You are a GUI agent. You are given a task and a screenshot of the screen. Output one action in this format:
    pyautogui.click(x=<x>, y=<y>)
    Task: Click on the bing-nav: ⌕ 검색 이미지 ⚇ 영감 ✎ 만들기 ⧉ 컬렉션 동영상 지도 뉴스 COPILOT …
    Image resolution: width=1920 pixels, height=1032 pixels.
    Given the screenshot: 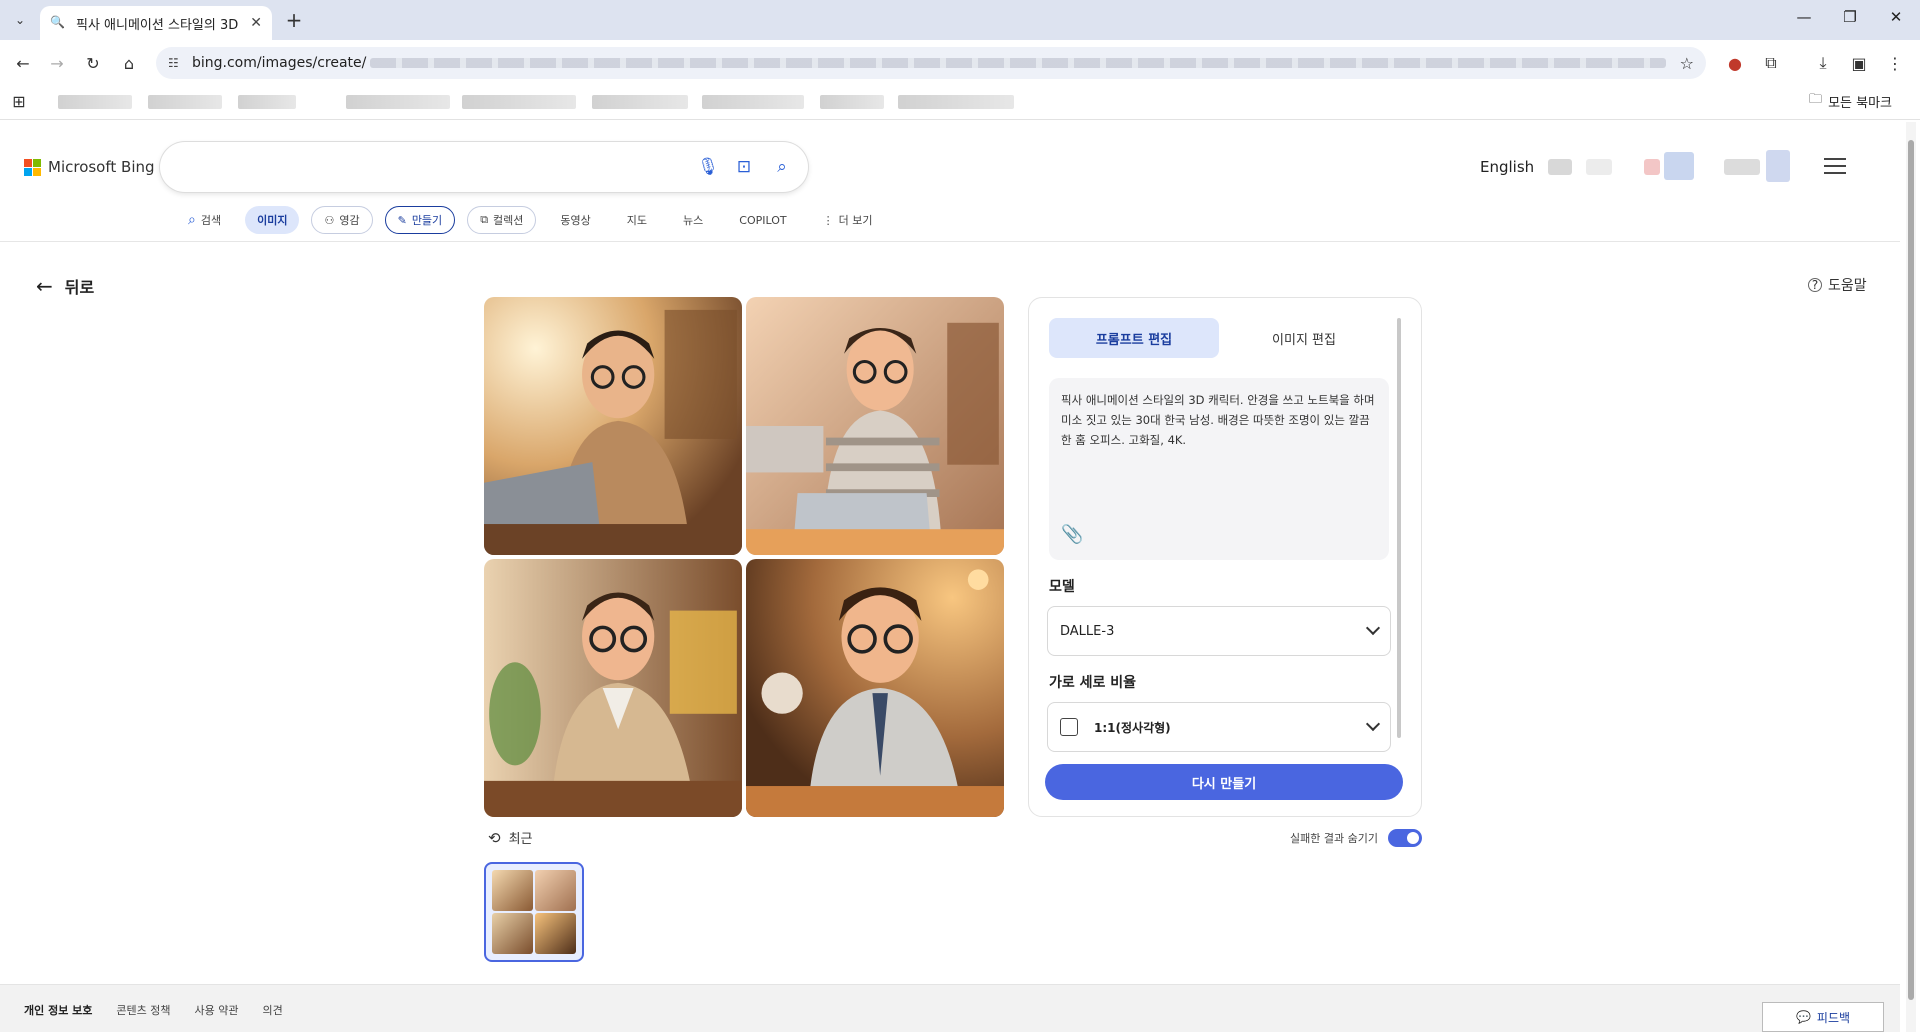 What is the action you would take?
    pyautogui.click(x=536, y=220)
    